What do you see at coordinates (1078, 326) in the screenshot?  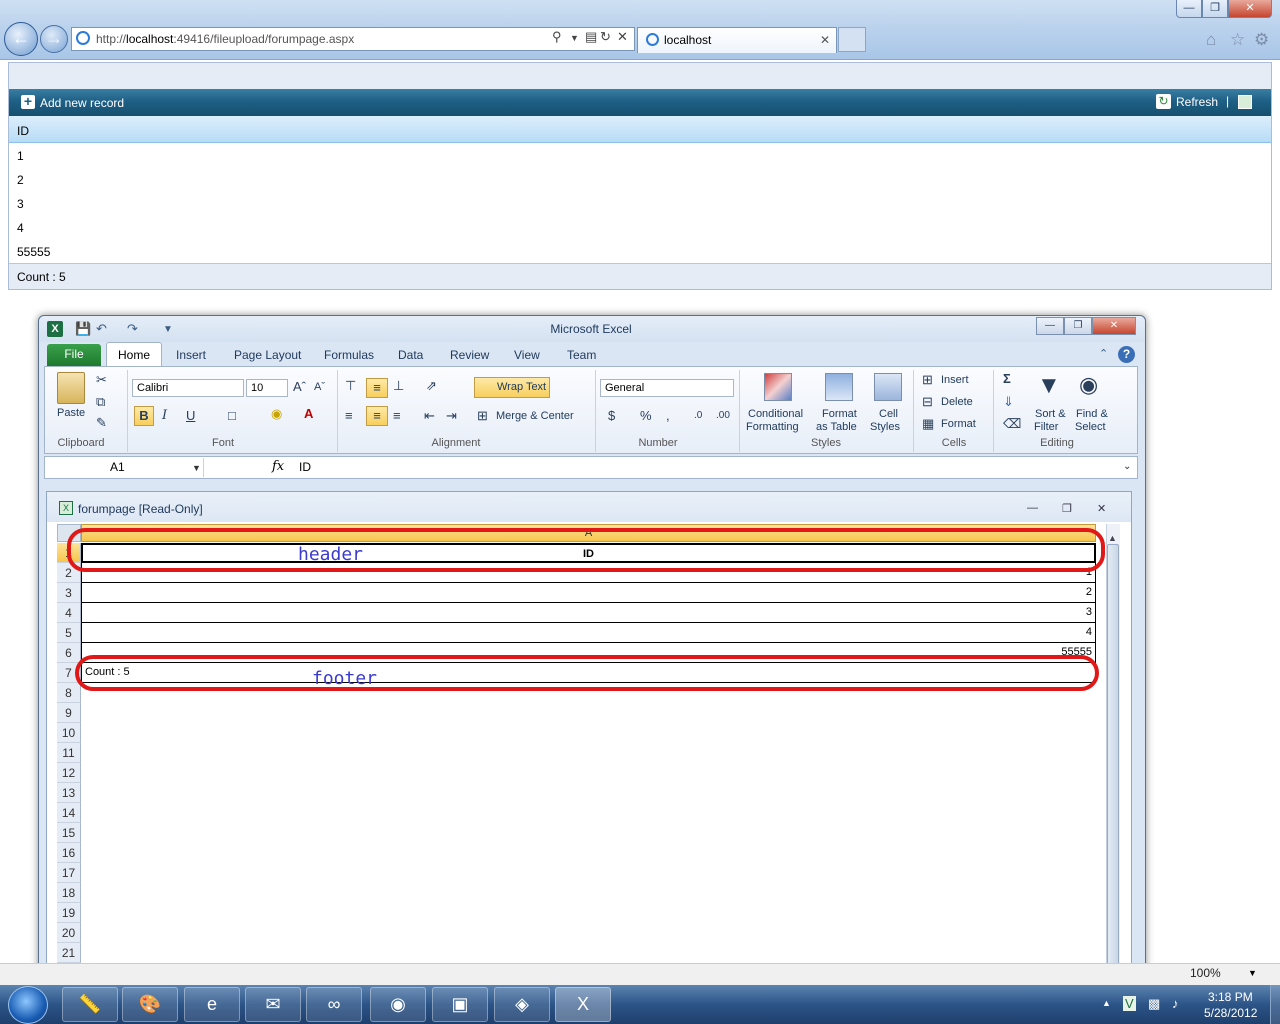 I see `excel-maximize-button: ❐` at bounding box center [1078, 326].